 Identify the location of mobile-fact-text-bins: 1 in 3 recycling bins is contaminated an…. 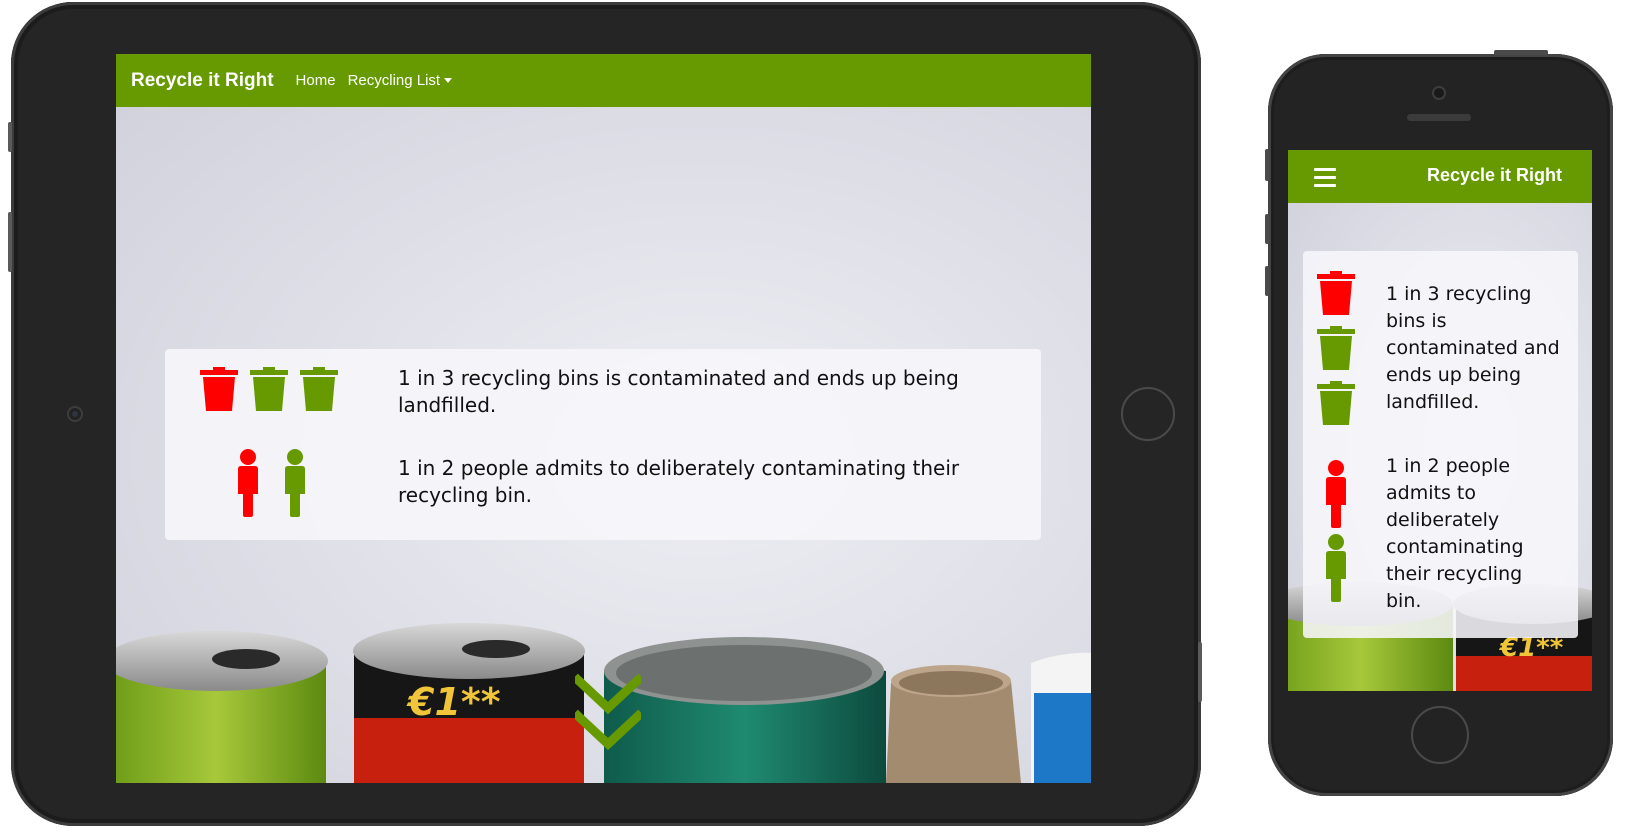
(1473, 348).